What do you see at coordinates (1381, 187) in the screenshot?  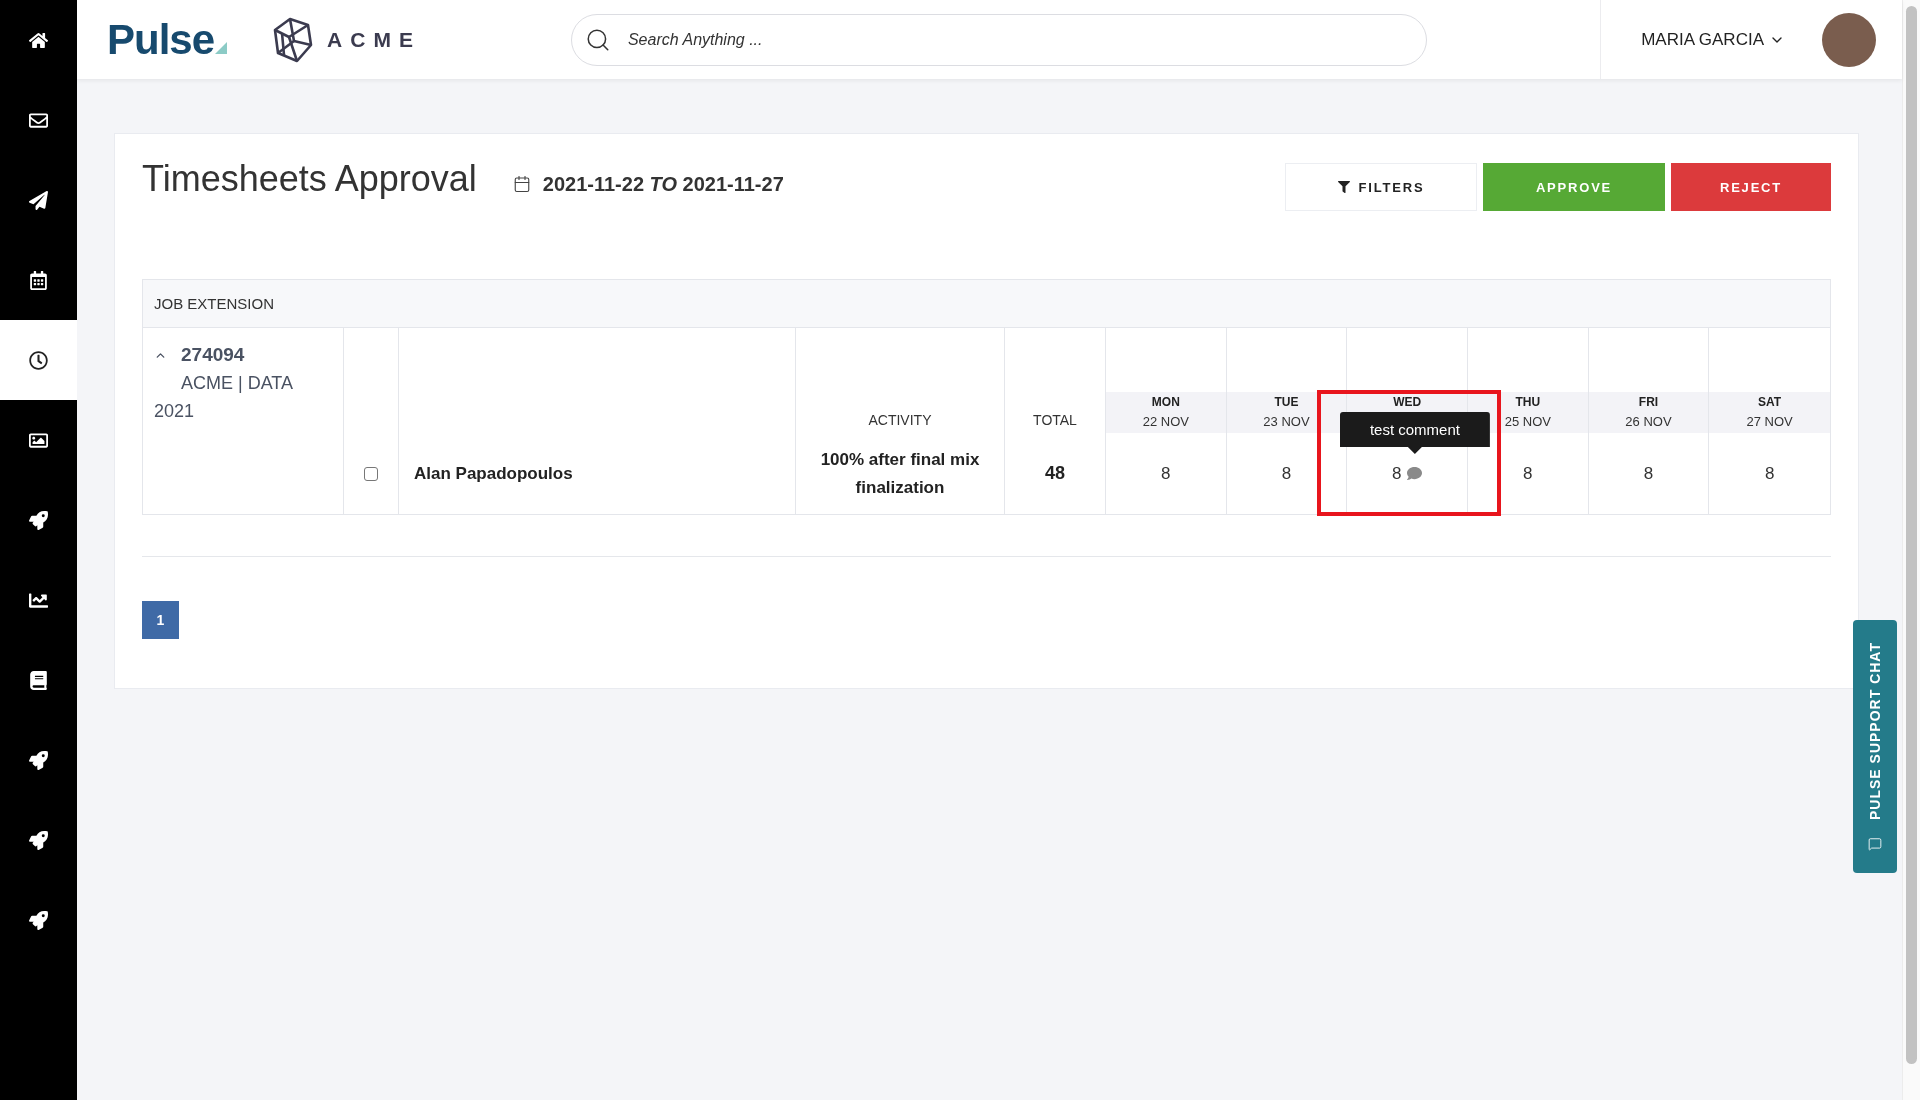 I see `filters-button: FILTERS` at bounding box center [1381, 187].